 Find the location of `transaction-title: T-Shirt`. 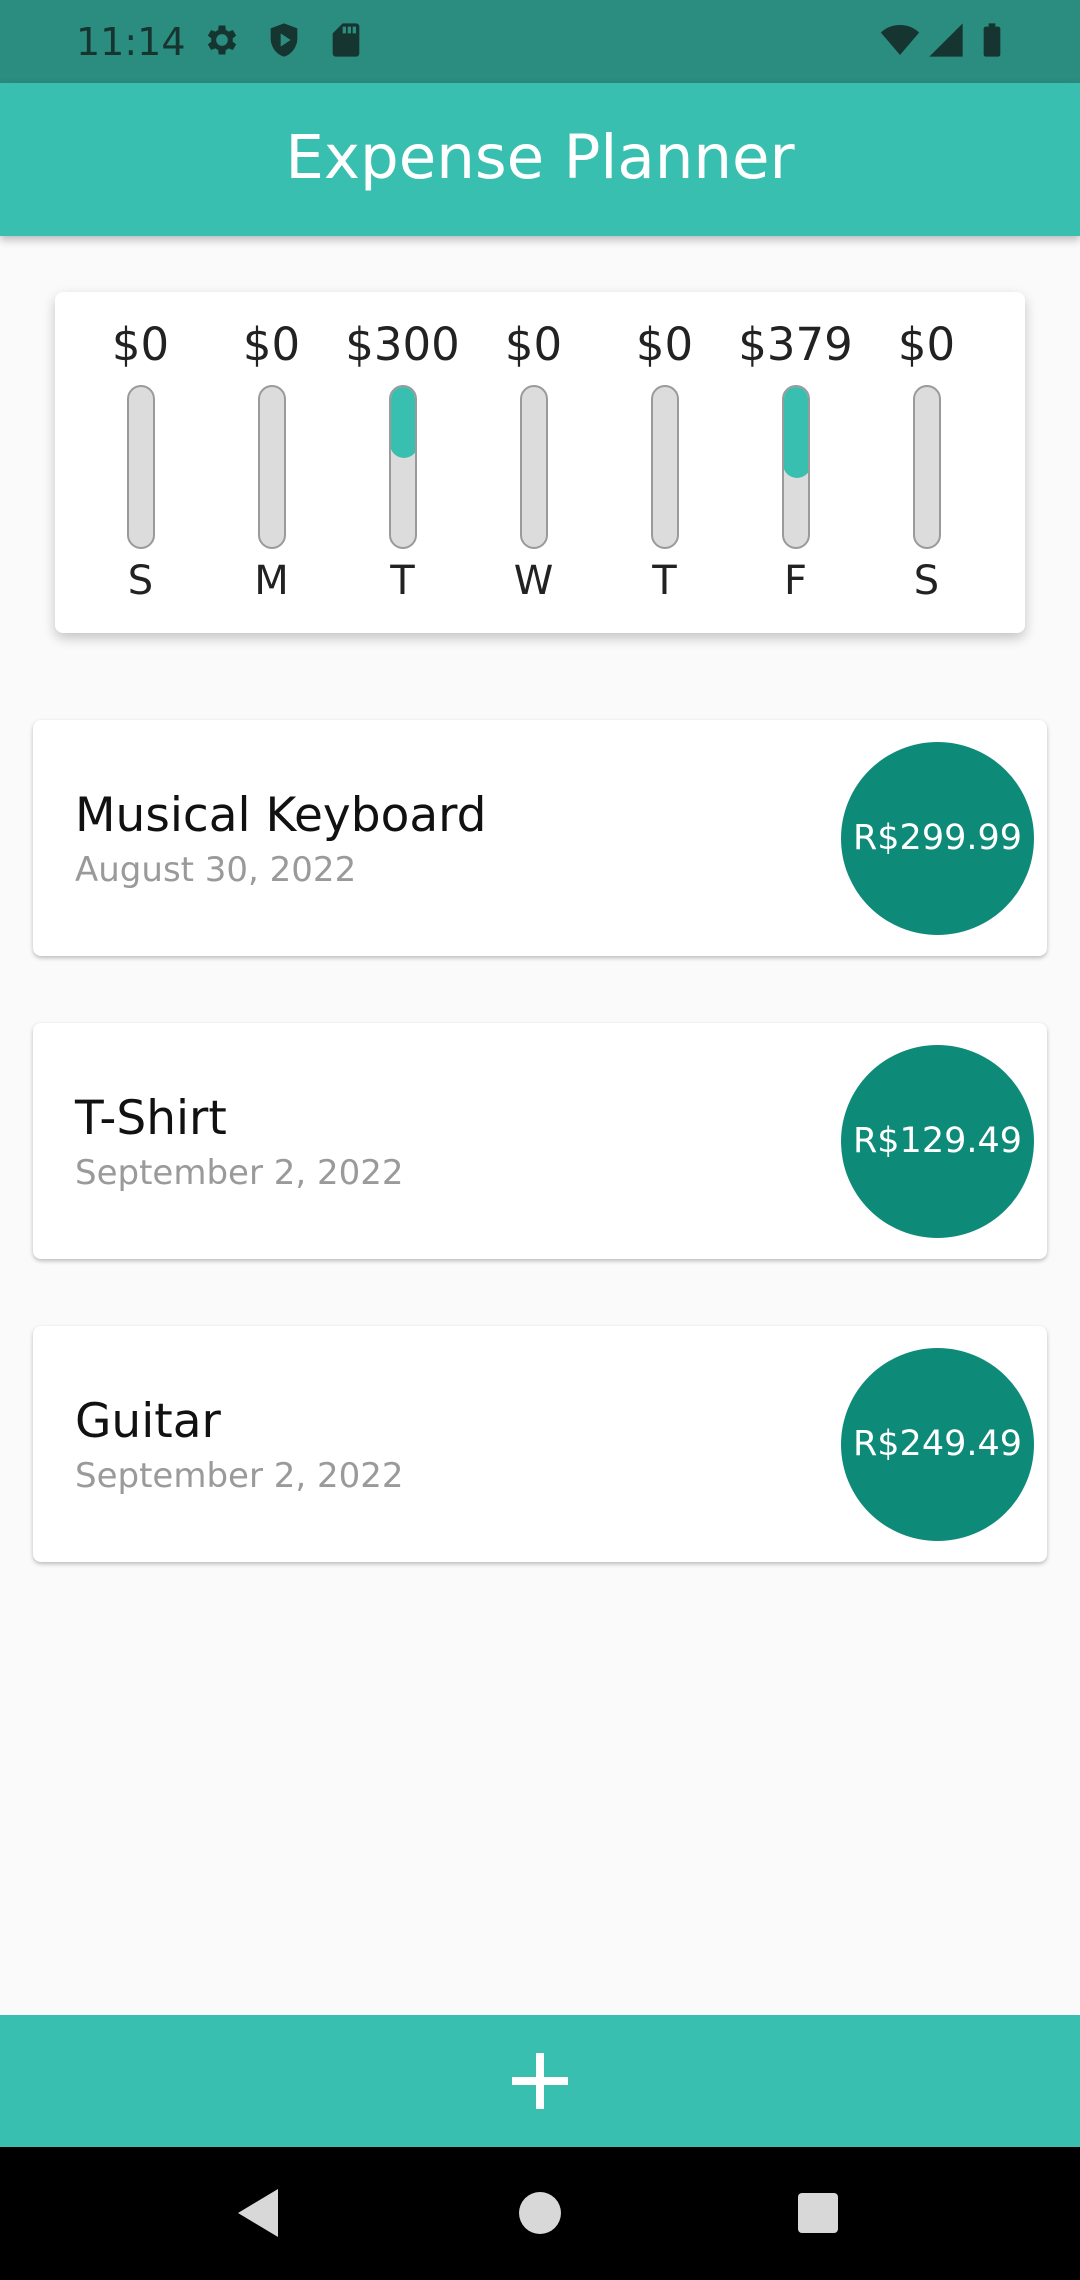

transaction-title: T-Shirt is located at coordinates (151, 1118).